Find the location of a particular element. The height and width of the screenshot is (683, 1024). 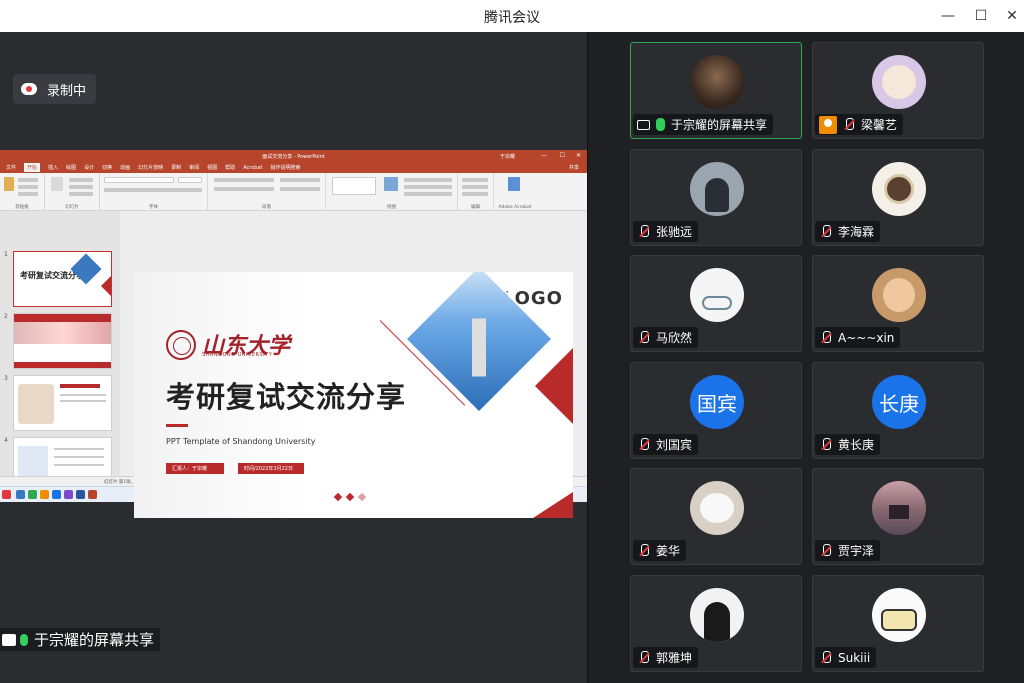

ppt-minimize-icon: — is located at coordinates (544, 155).